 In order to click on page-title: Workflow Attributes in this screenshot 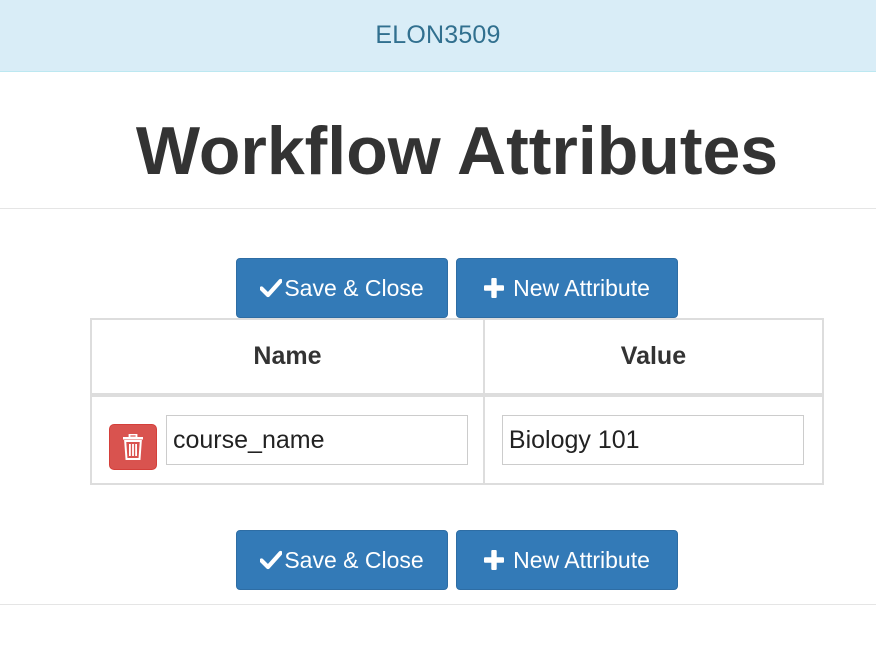, I will do `click(457, 151)`.